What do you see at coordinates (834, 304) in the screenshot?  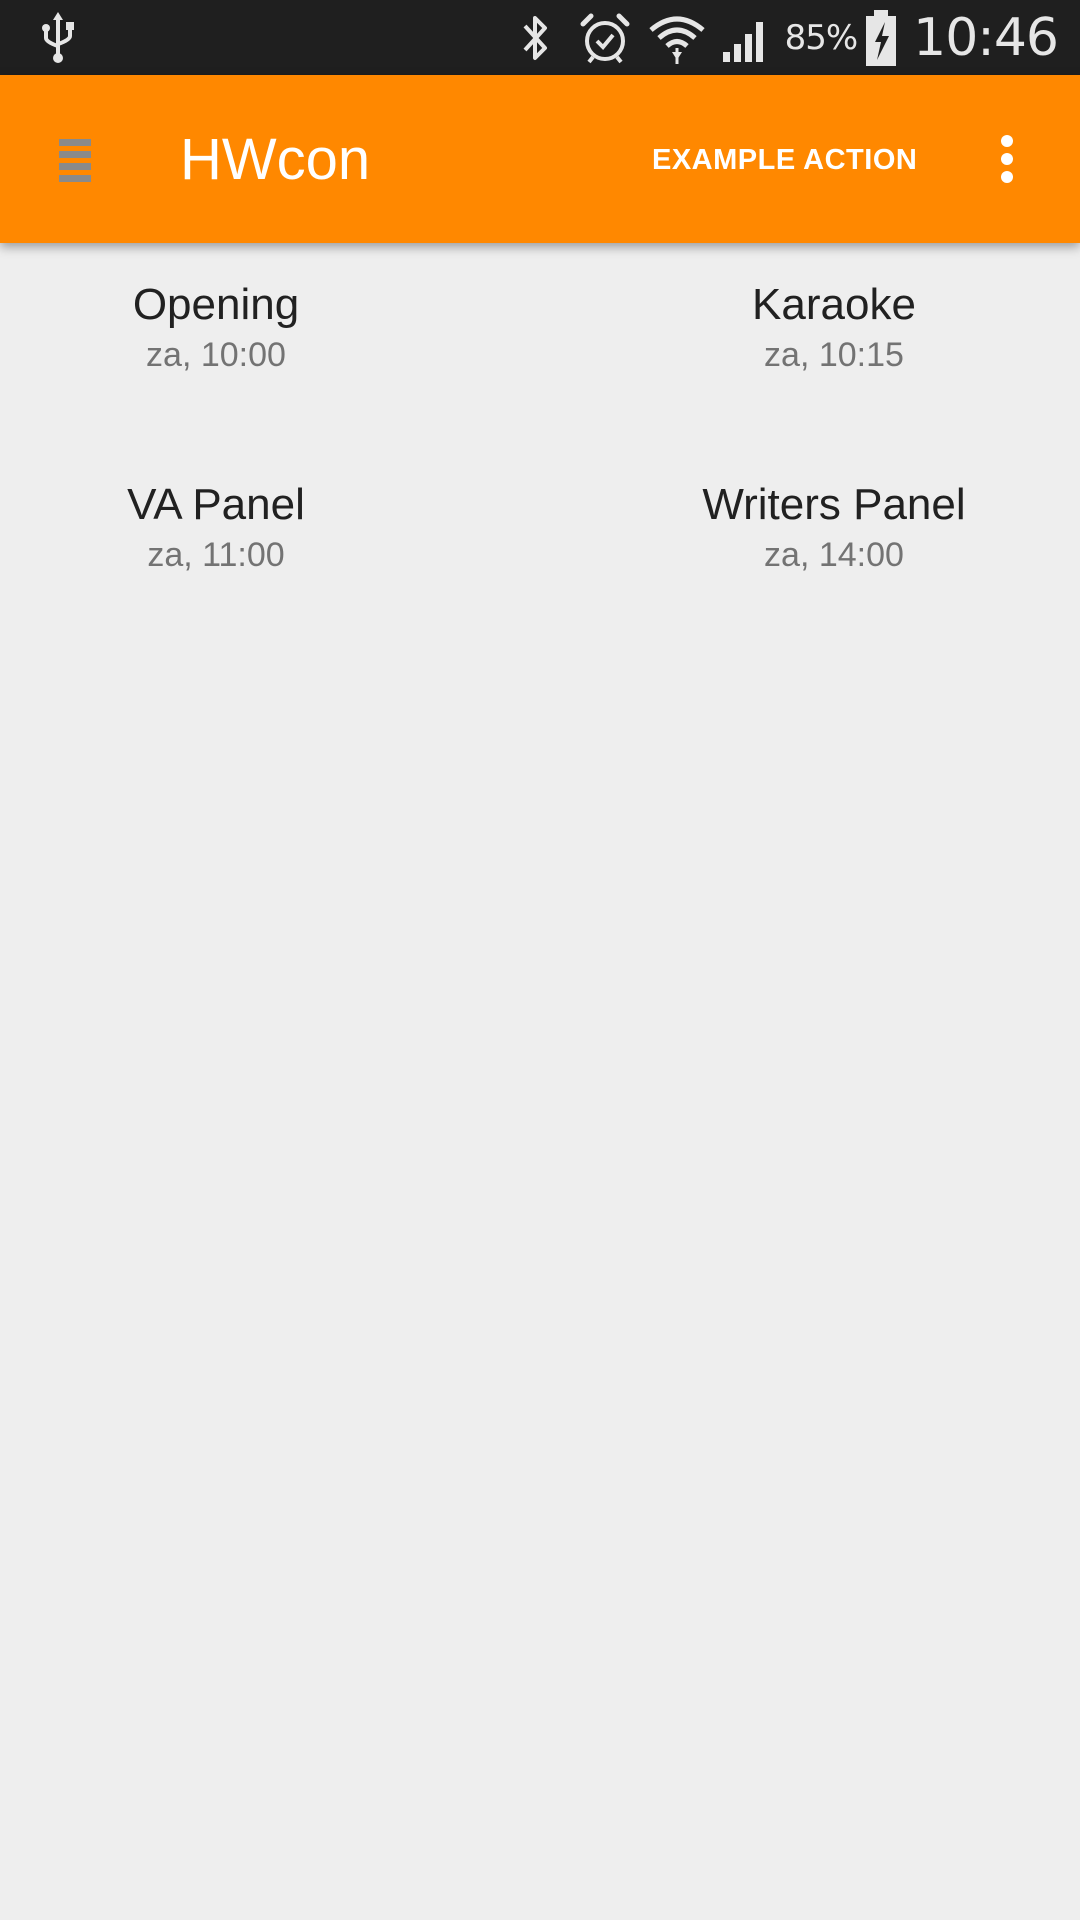 I see `event-title: Karaoke` at bounding box center [834, 304].